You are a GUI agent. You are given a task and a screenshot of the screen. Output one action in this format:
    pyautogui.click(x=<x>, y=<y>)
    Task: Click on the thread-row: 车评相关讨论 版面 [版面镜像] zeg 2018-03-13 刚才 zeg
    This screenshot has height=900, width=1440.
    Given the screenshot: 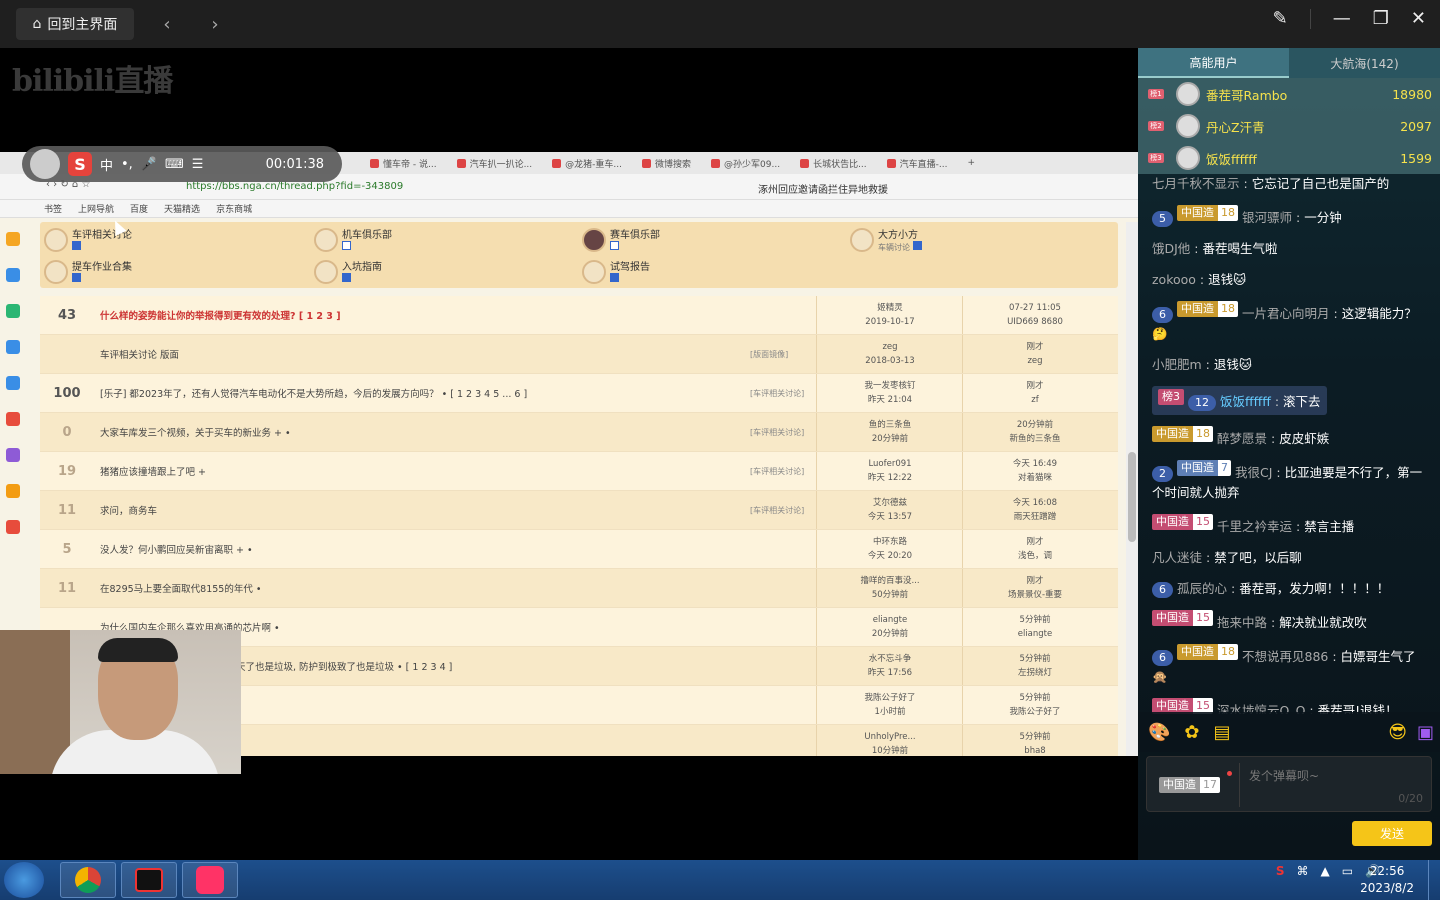 What is the action you would take?
    pyautogui.click(x=579, y=354)
    